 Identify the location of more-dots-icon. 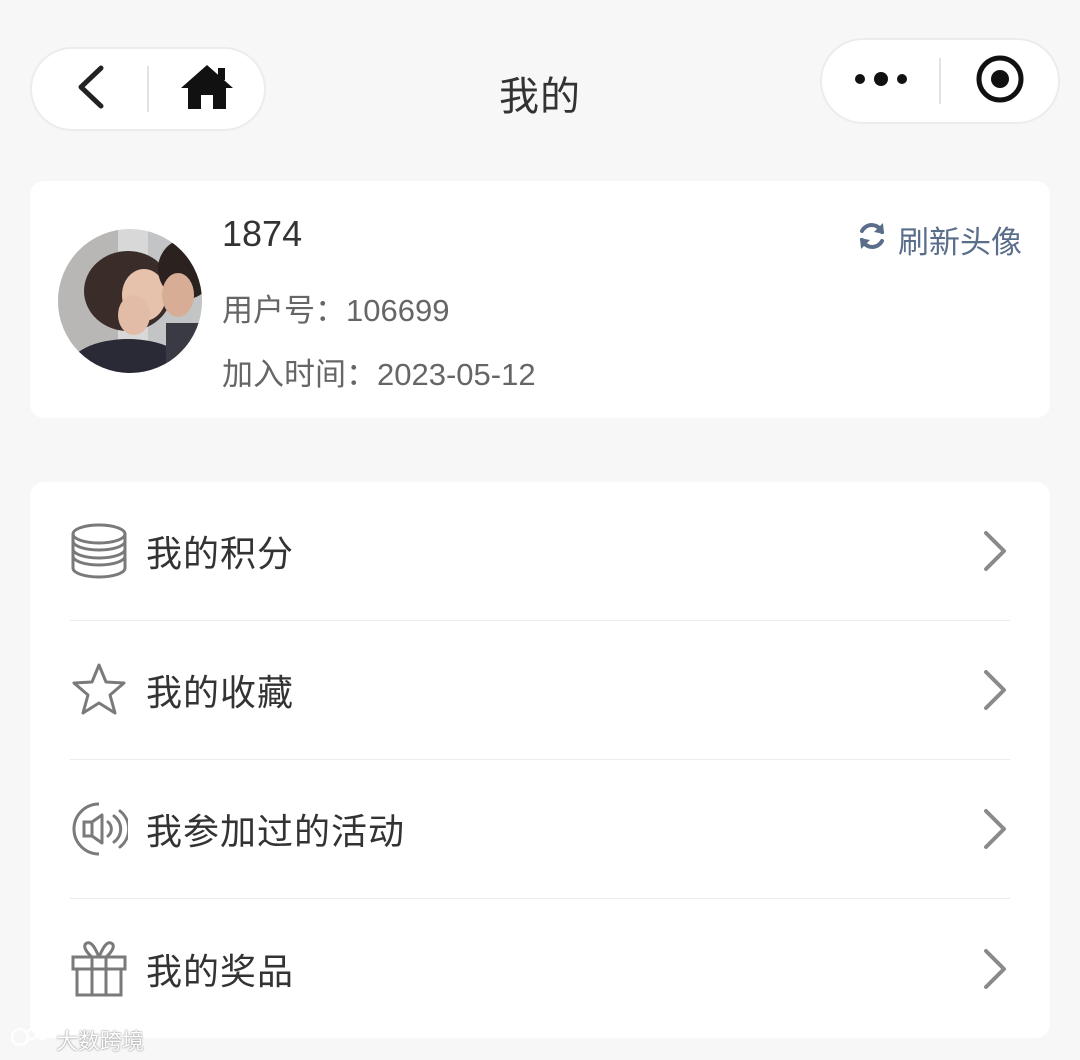
(881, 81).